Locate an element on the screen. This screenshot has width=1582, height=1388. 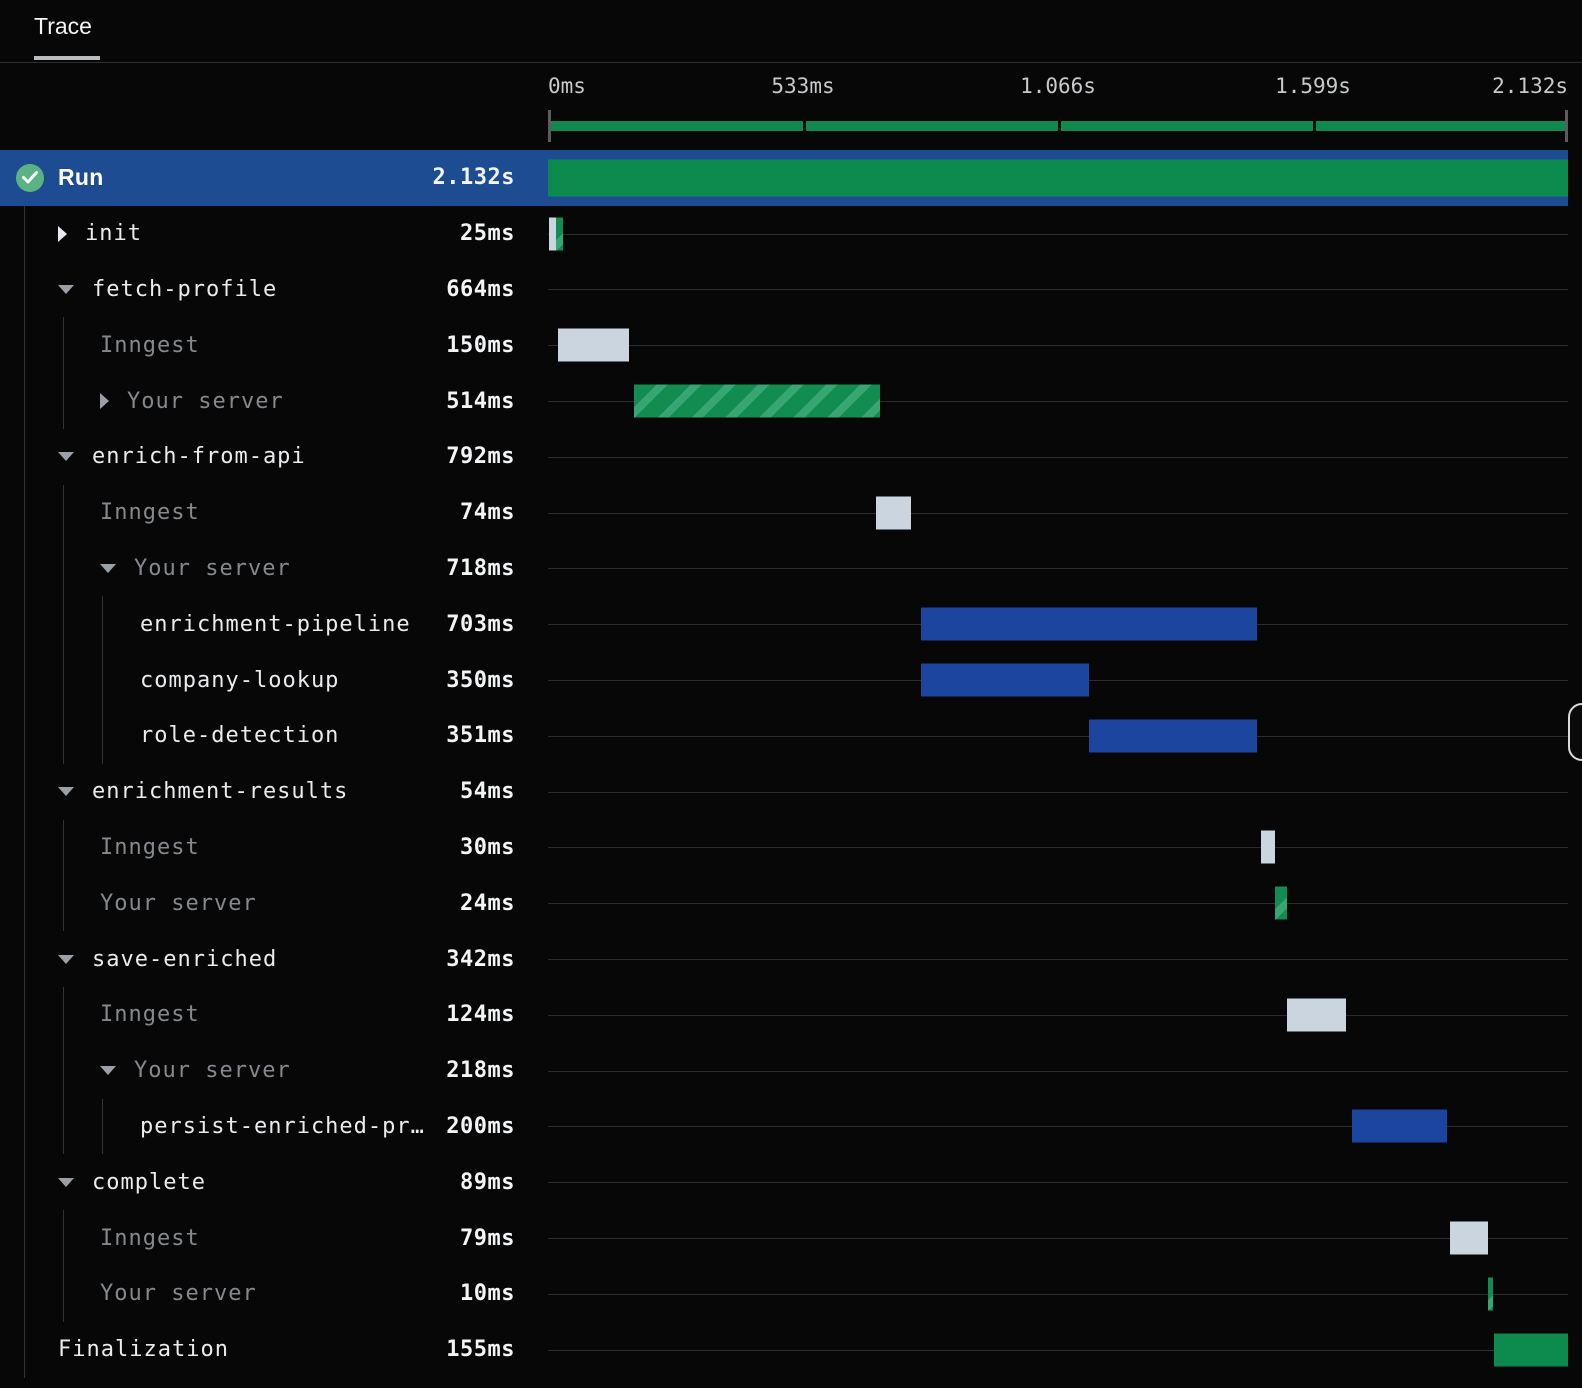
span-duration: 342ms is located at coordinates (480, 959).